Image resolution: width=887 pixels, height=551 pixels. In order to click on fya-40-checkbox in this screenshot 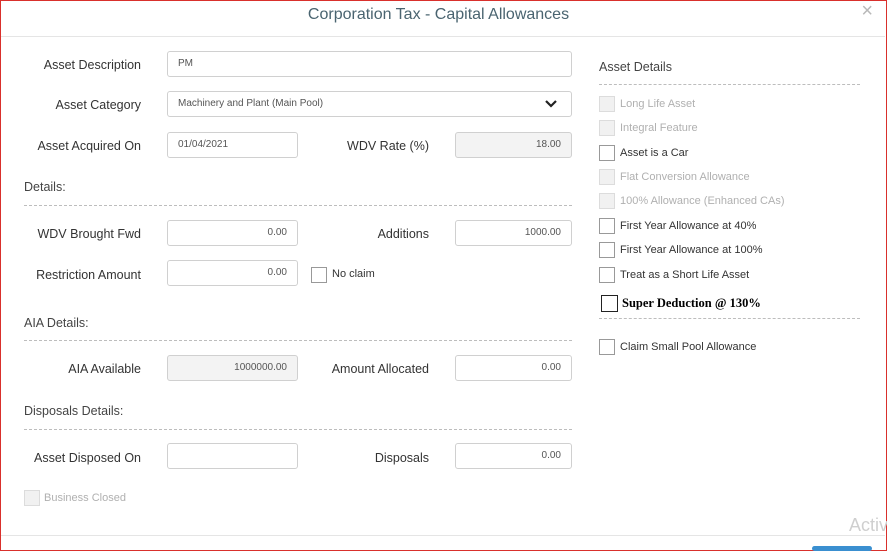, I will do `click(607, 226)`.